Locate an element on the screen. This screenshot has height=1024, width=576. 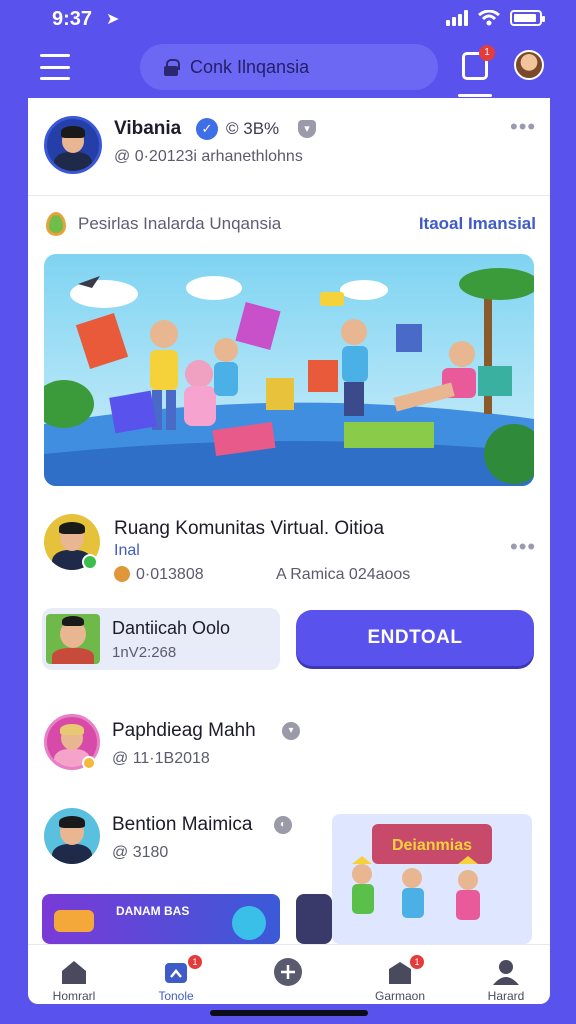
location-pin-icon is located at coordinates (56, 224).